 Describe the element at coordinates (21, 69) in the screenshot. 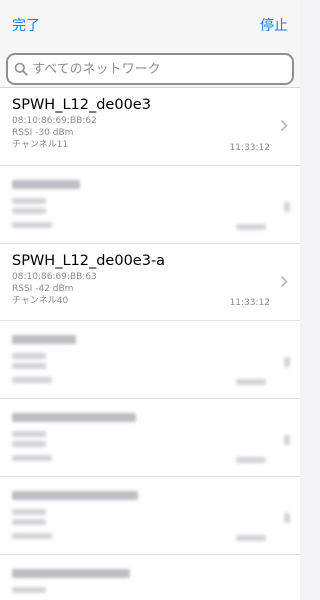

I see `search-icon` at that location.